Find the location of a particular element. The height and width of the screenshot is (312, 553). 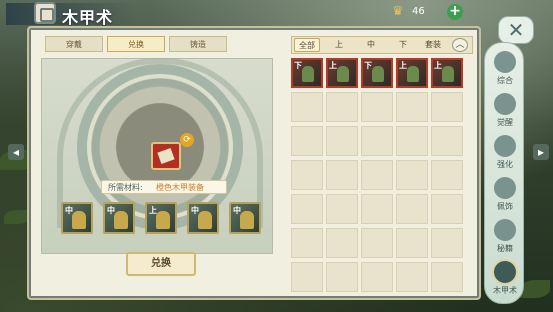

top-bar: 木甲术 ♛ 46 + is located at coordinates (276, 13).